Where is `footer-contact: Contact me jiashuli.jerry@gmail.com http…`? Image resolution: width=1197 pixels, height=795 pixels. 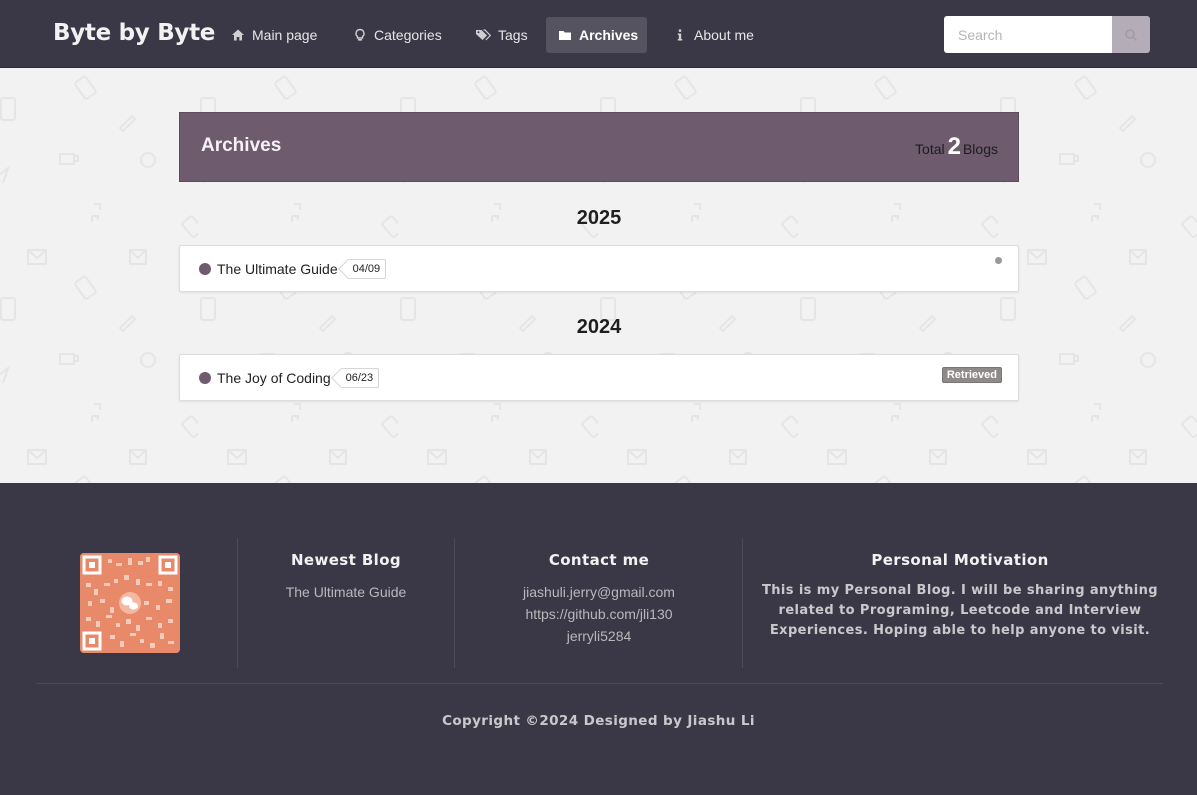 footer-contact: Contact me jiashuli.jerry@gmail.com http… is located at coordinates (599, 599).